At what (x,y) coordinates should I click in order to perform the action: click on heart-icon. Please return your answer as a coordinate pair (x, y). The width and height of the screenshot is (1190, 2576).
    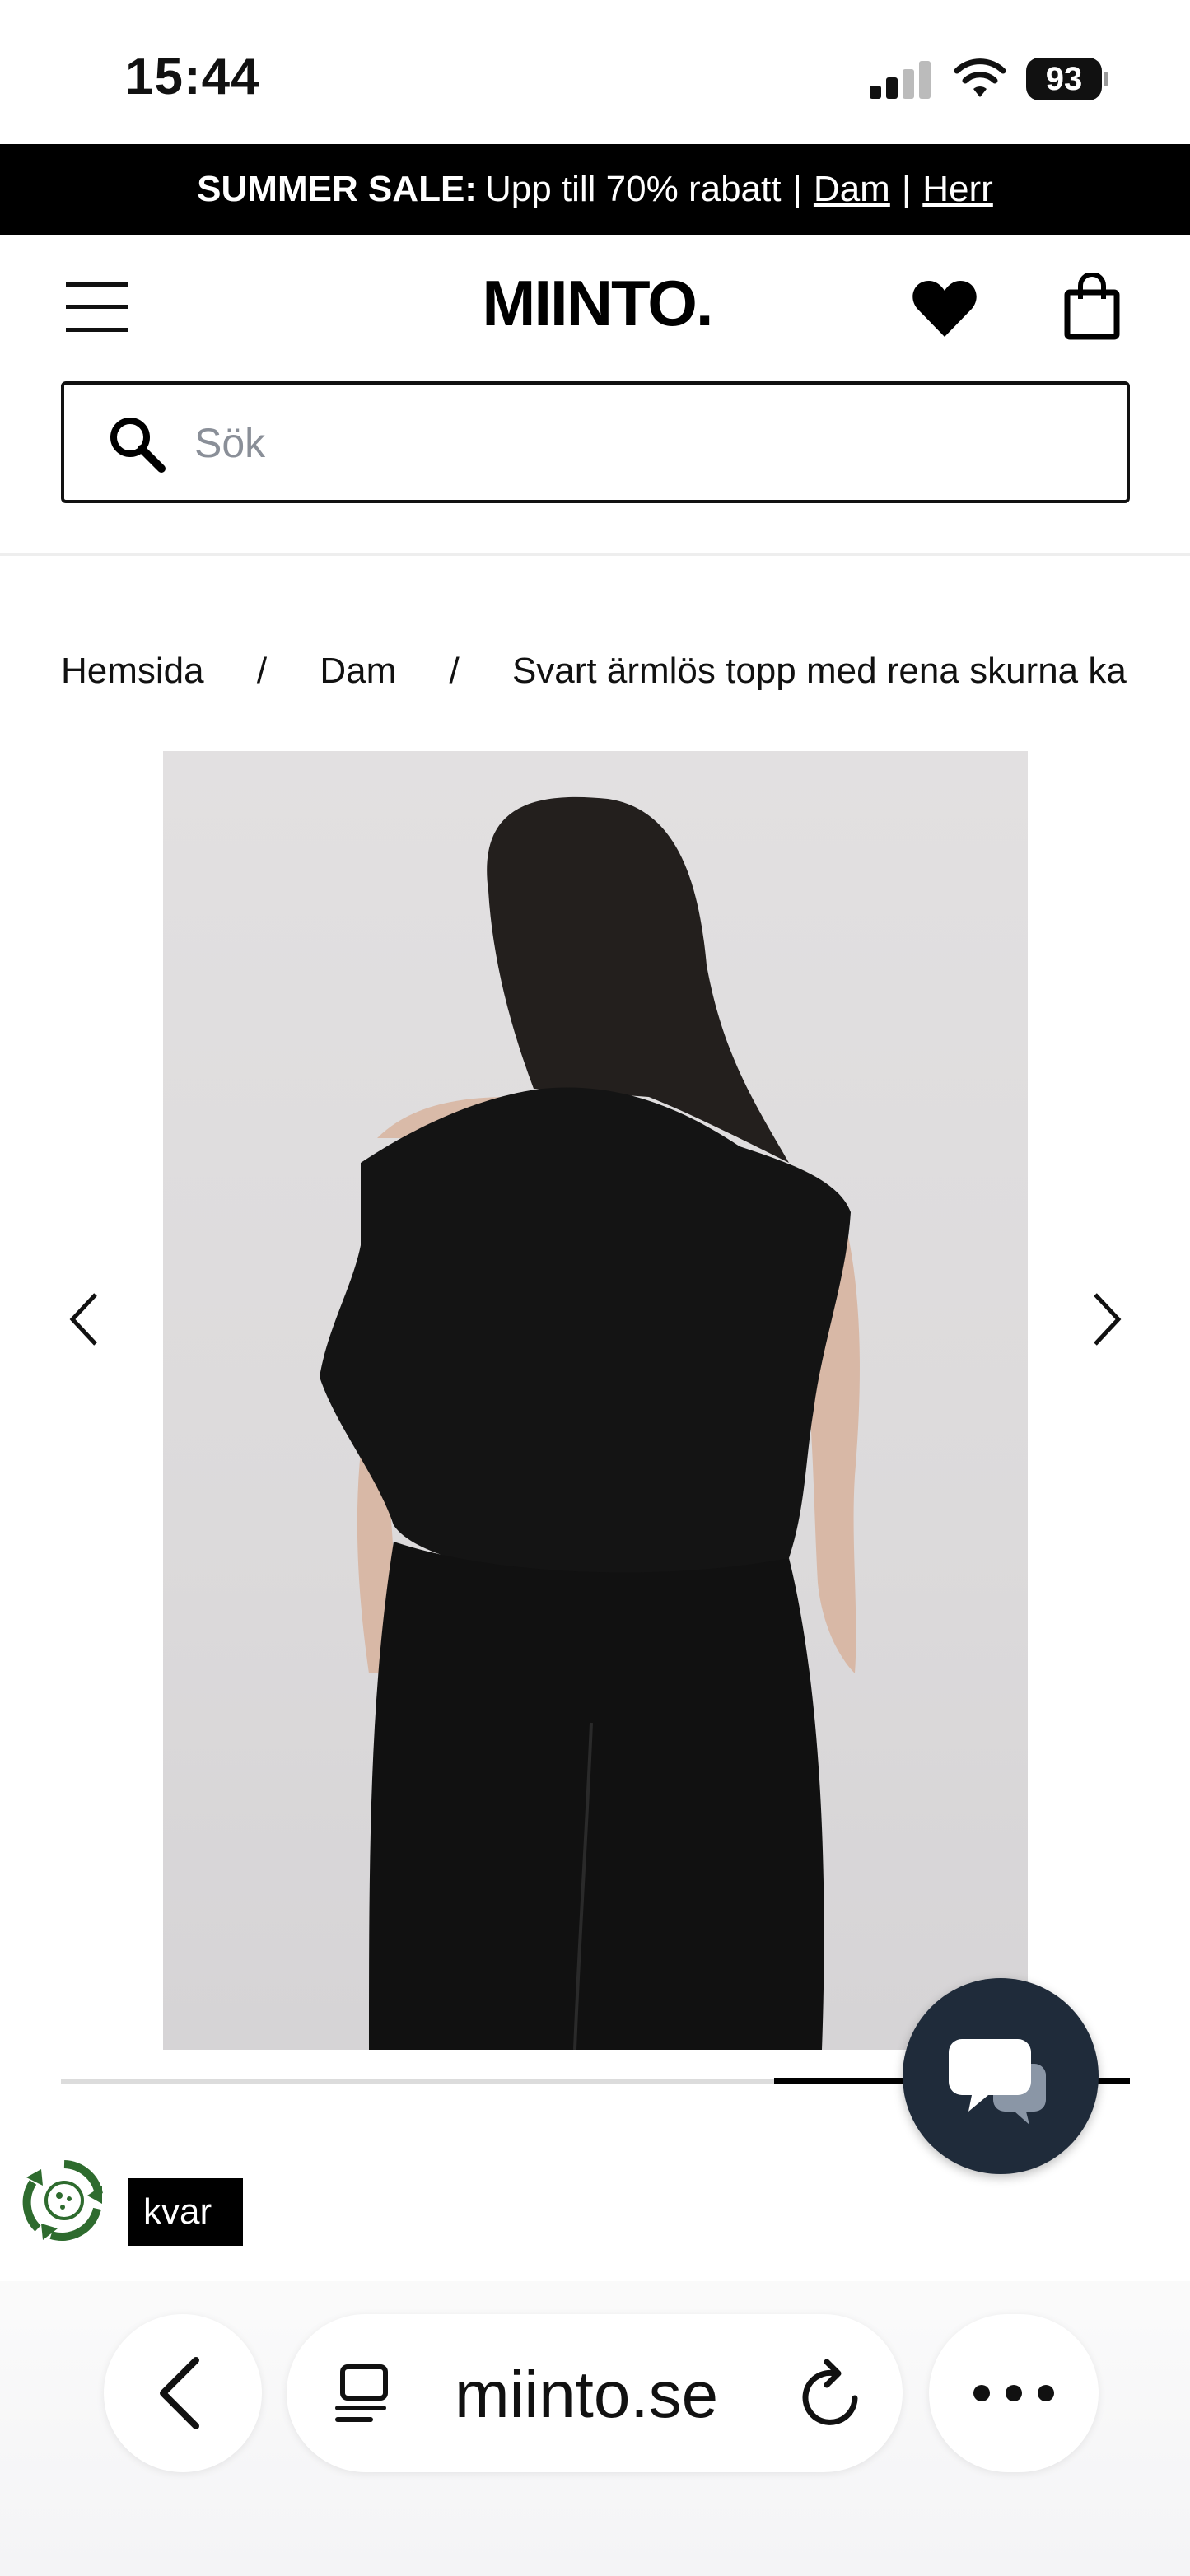
    Looking at the image, I should click on (944, 309).